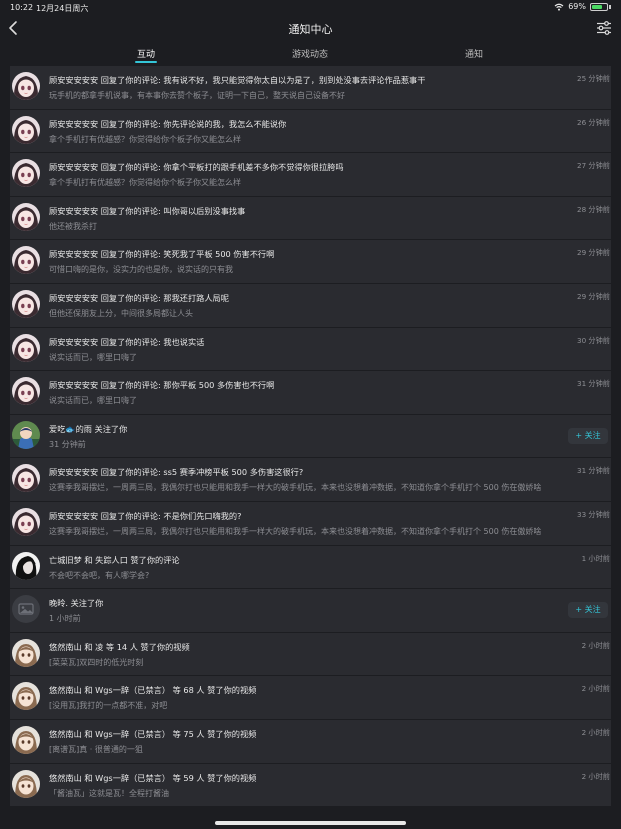 This screenshot has height=829, width=621. Describe the element at coordinates (168, 123) in the screenshot. I see `notification-title: 顾安安安安安 回复了你的评论: 你先评论说的我，我怎么不能说你` at that location.